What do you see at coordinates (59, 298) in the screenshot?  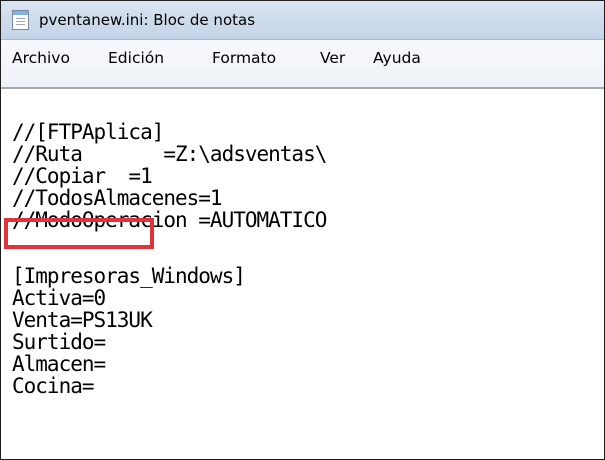 I see `editor-line: Activa=0` at bounding box center [59, 298].